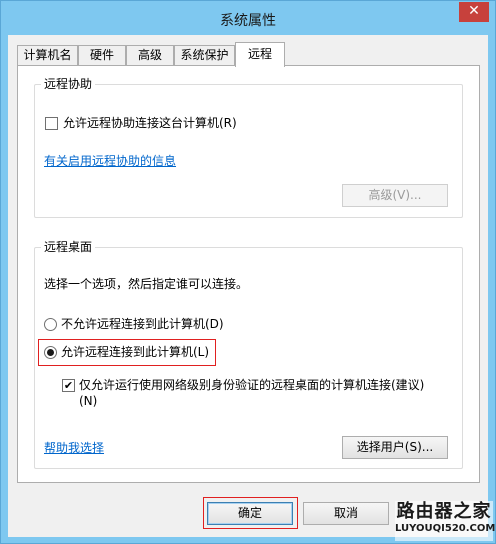  Describe the element at coordinates (150, 55) in the screenshot. I see `tab-advanced: 高级` at that location.